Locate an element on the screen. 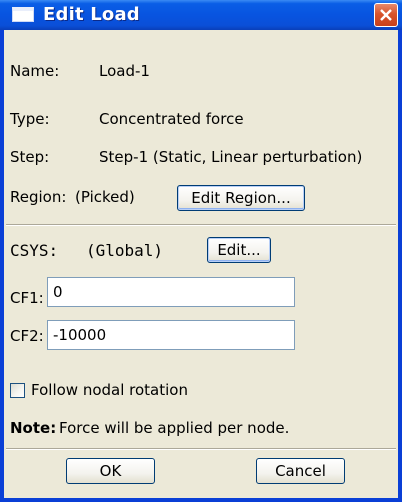 The width and height of the screenshot is (402, 502). follow-nodal-rotation-label: Follow nodal rotation is located at coordinates (109, 390).